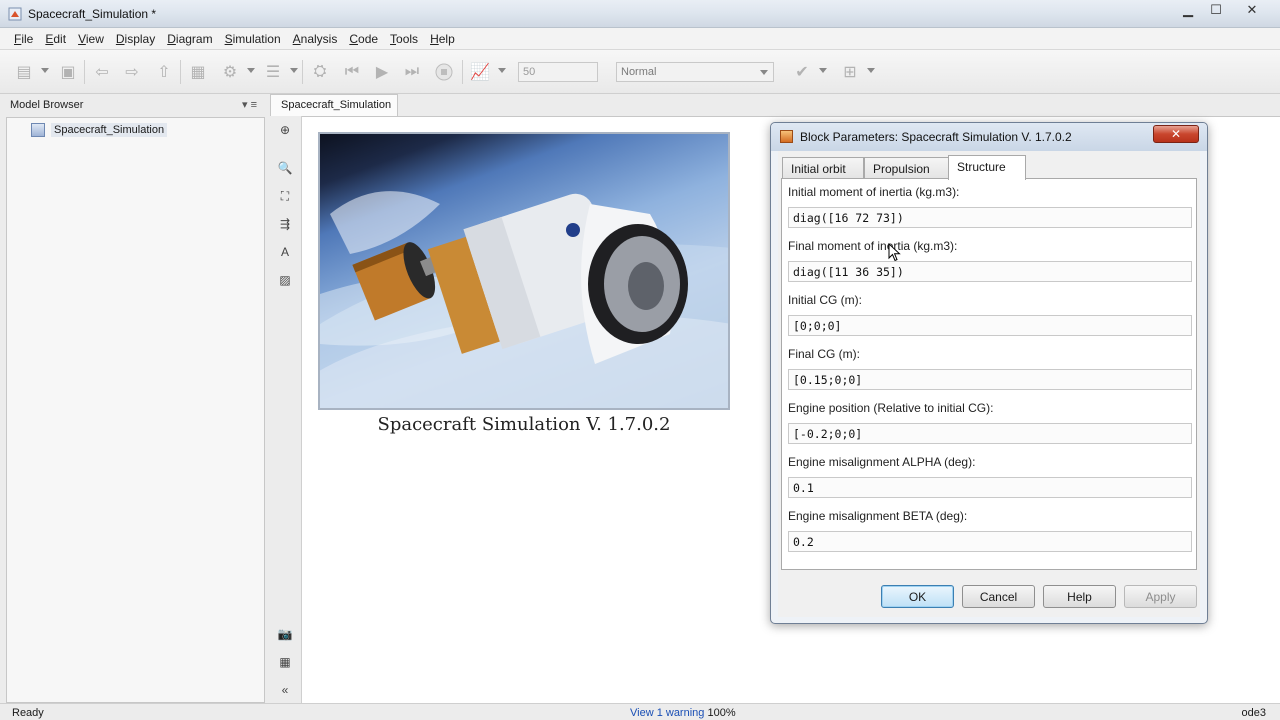 The height and width of the screenshot is (720, 1280). Describe the element at coordinates (1253, 713) in the screenshot. I see `solver-name: ode3` at that location.